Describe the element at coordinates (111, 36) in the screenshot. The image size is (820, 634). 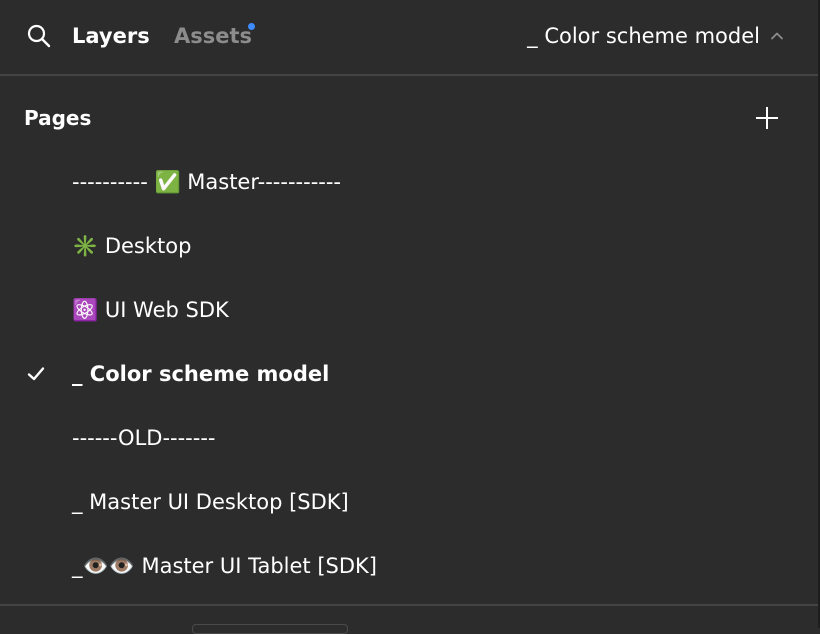
I see `tab-layers: Layers` at that location.